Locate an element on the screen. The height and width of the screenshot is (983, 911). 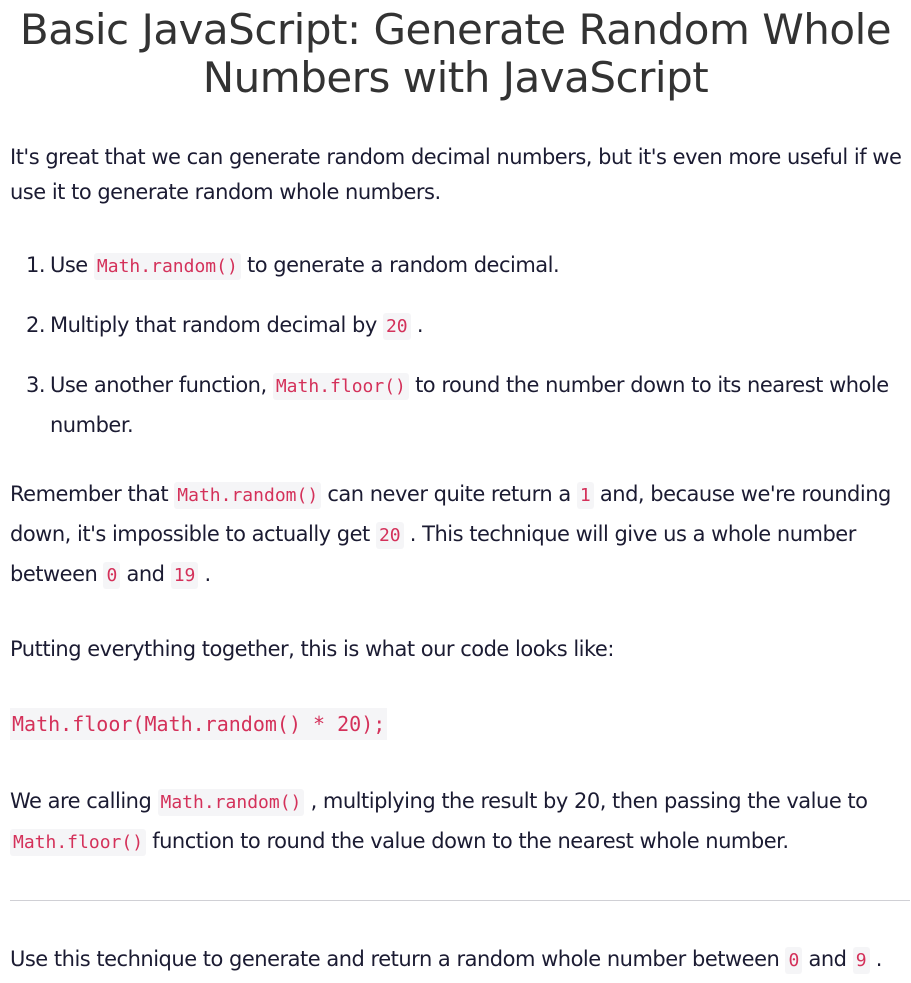
step-number: 3. is located at coordinates (36, 385).